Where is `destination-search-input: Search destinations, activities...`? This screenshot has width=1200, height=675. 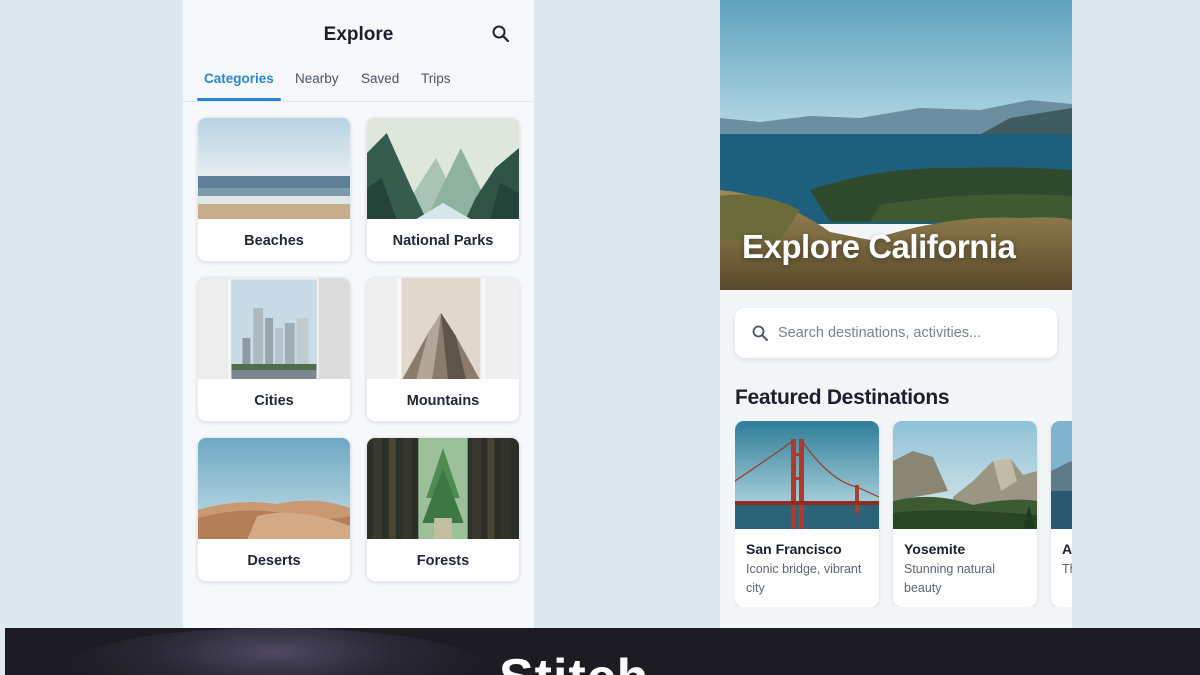
destination-search-input: Search destinations, activities... is located at coordinates (896, 333).